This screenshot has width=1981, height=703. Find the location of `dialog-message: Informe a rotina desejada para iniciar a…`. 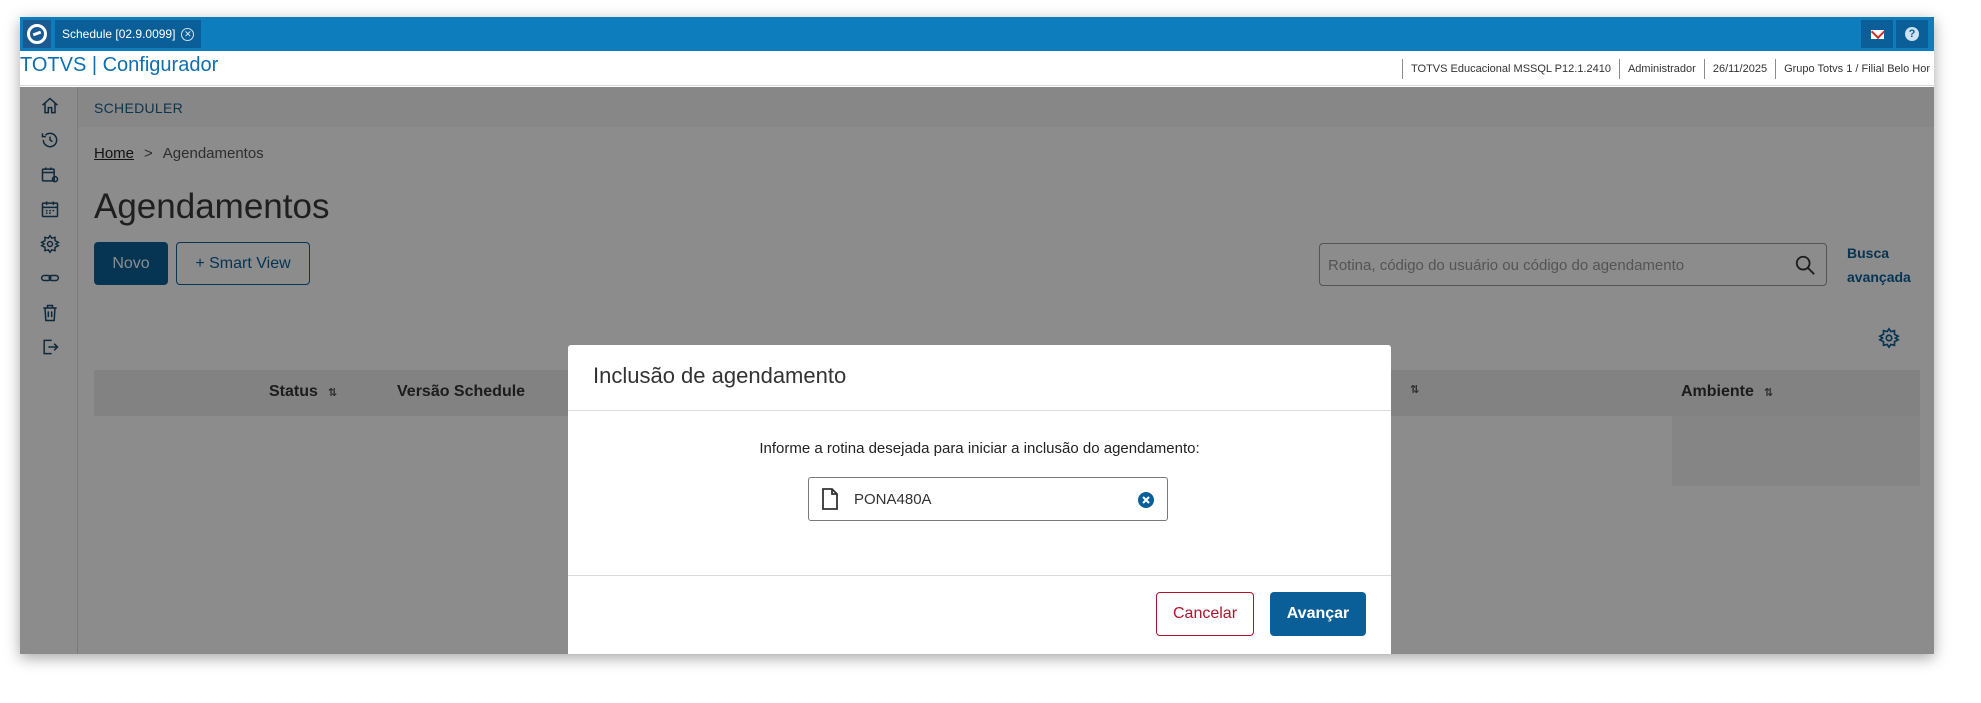

dialog-message: Informe a rotina desejada para iniciar a… is located at coordinates (979, 448).